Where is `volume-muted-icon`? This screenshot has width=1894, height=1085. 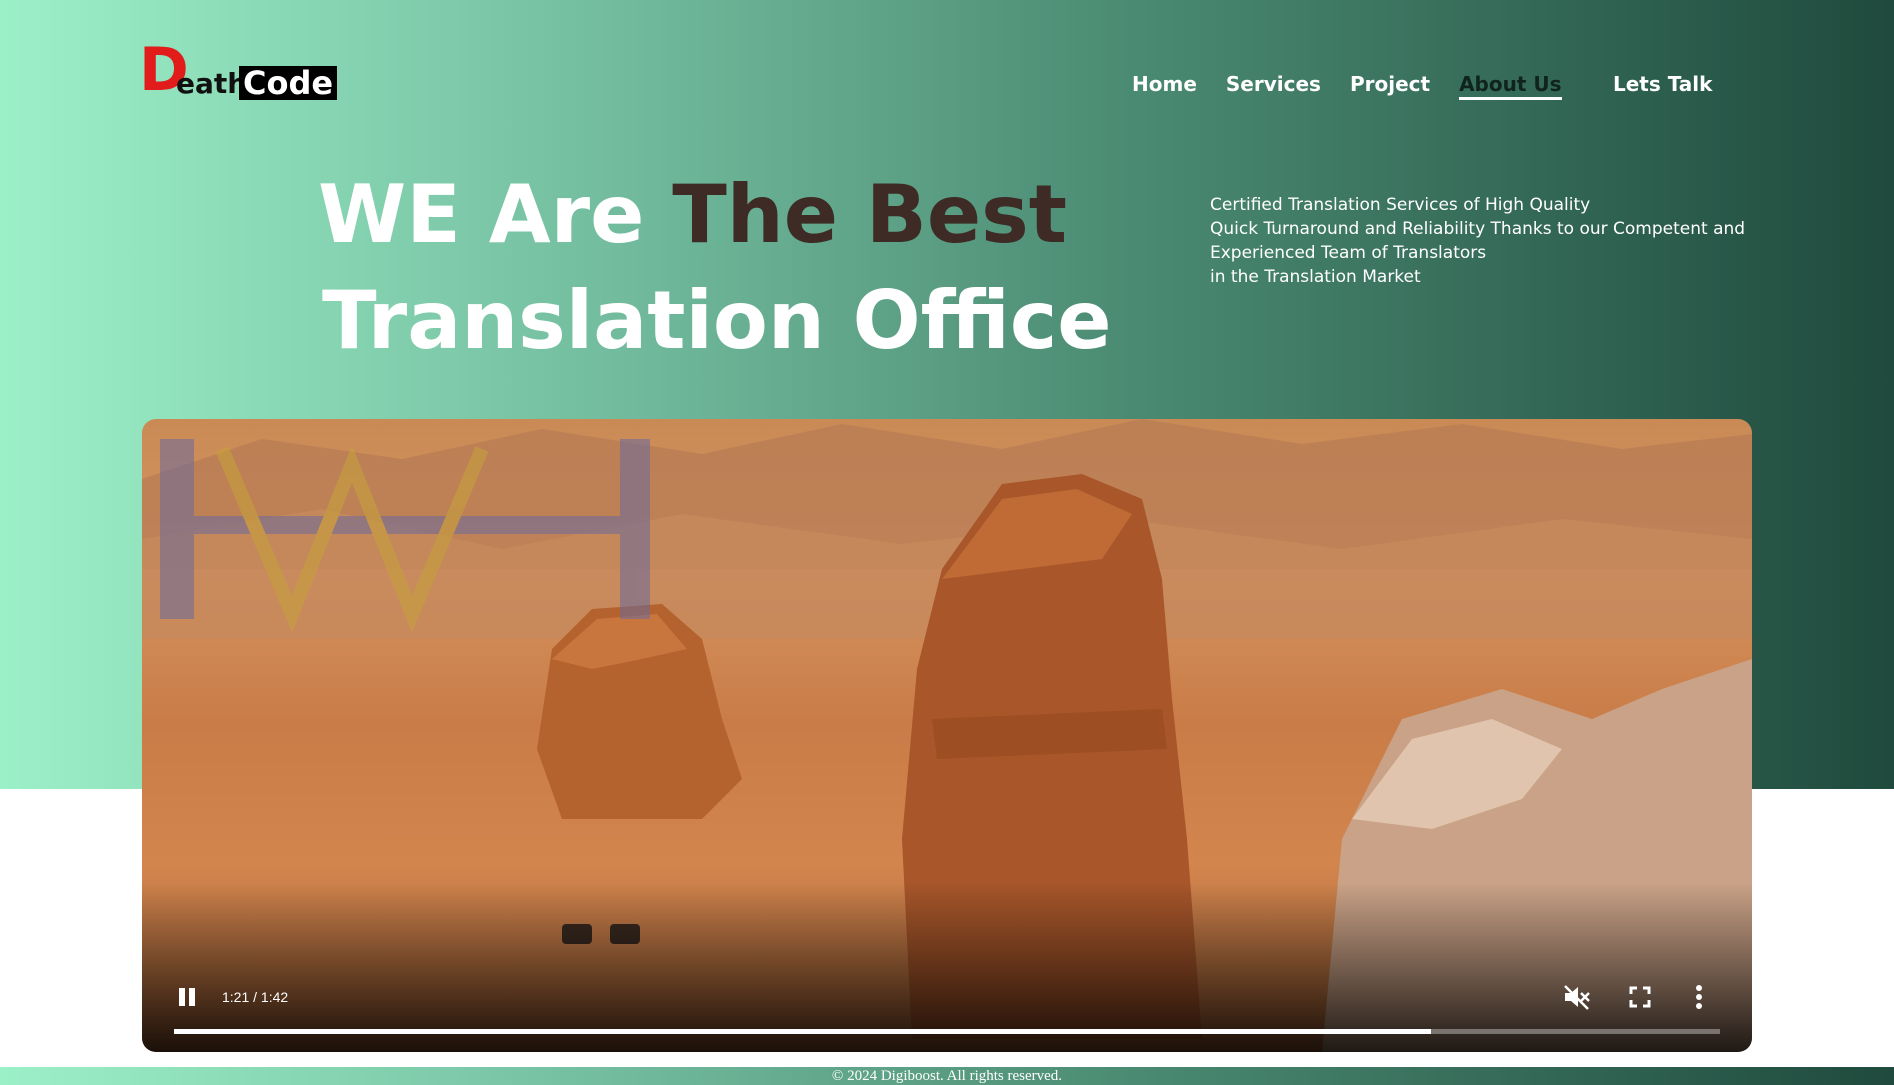 volume-muted-icon is located at coordinates (1577, 997).